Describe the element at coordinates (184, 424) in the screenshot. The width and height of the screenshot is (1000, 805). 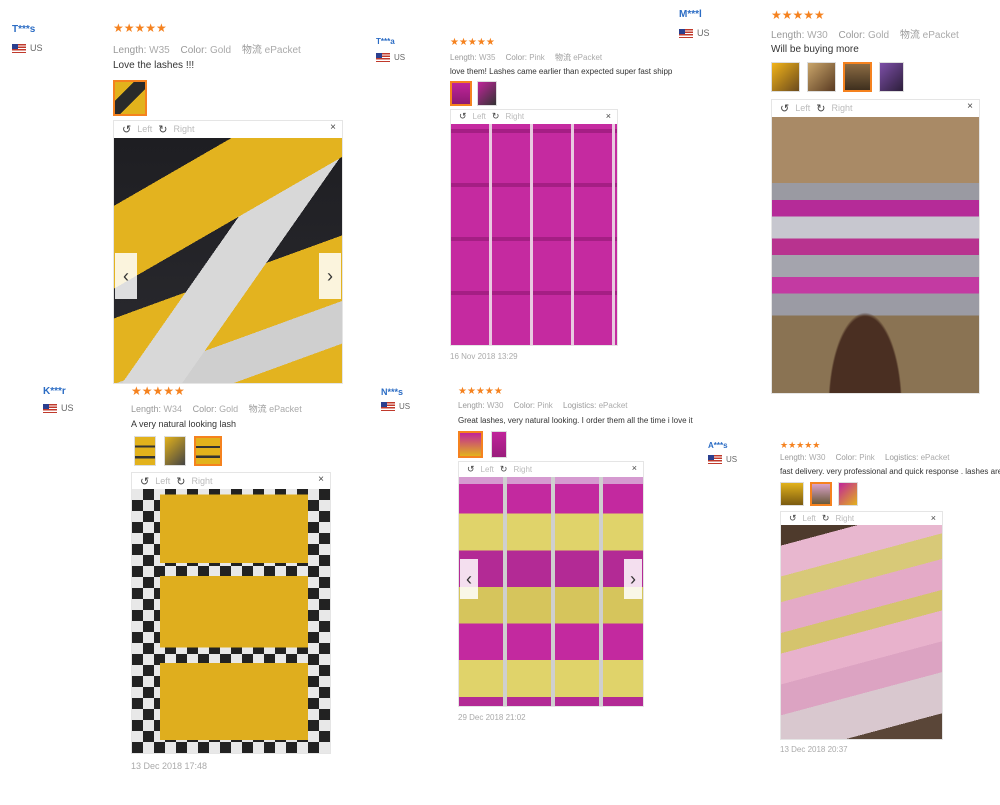
I see `review-text: A very natural looking lash` at that location.